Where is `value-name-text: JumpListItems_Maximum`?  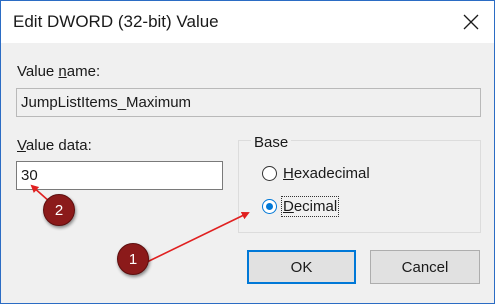
value-name-text: JumpListItems_Maximum is located at coordinates (106, 102).